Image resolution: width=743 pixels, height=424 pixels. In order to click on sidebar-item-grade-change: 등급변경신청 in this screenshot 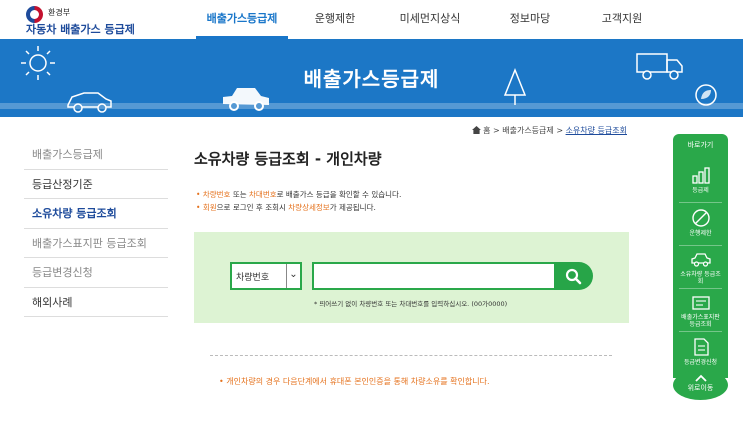, I will do `click(96, 273)`.